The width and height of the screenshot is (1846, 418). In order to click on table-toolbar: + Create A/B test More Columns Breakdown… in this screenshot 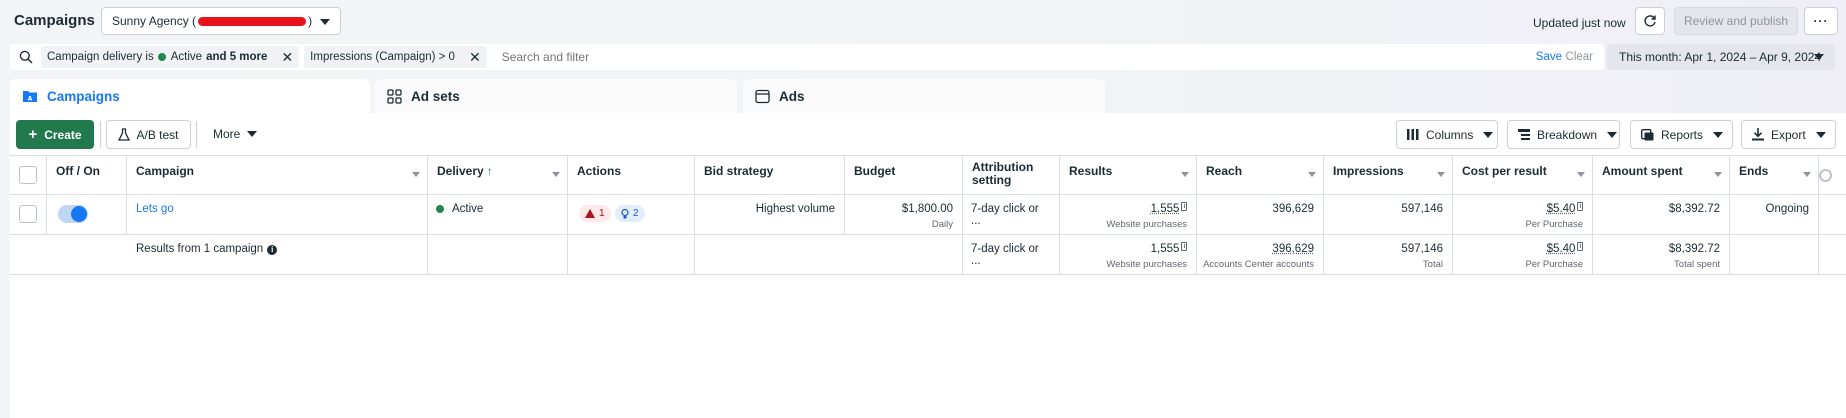, I will do `click(928, 134)`.